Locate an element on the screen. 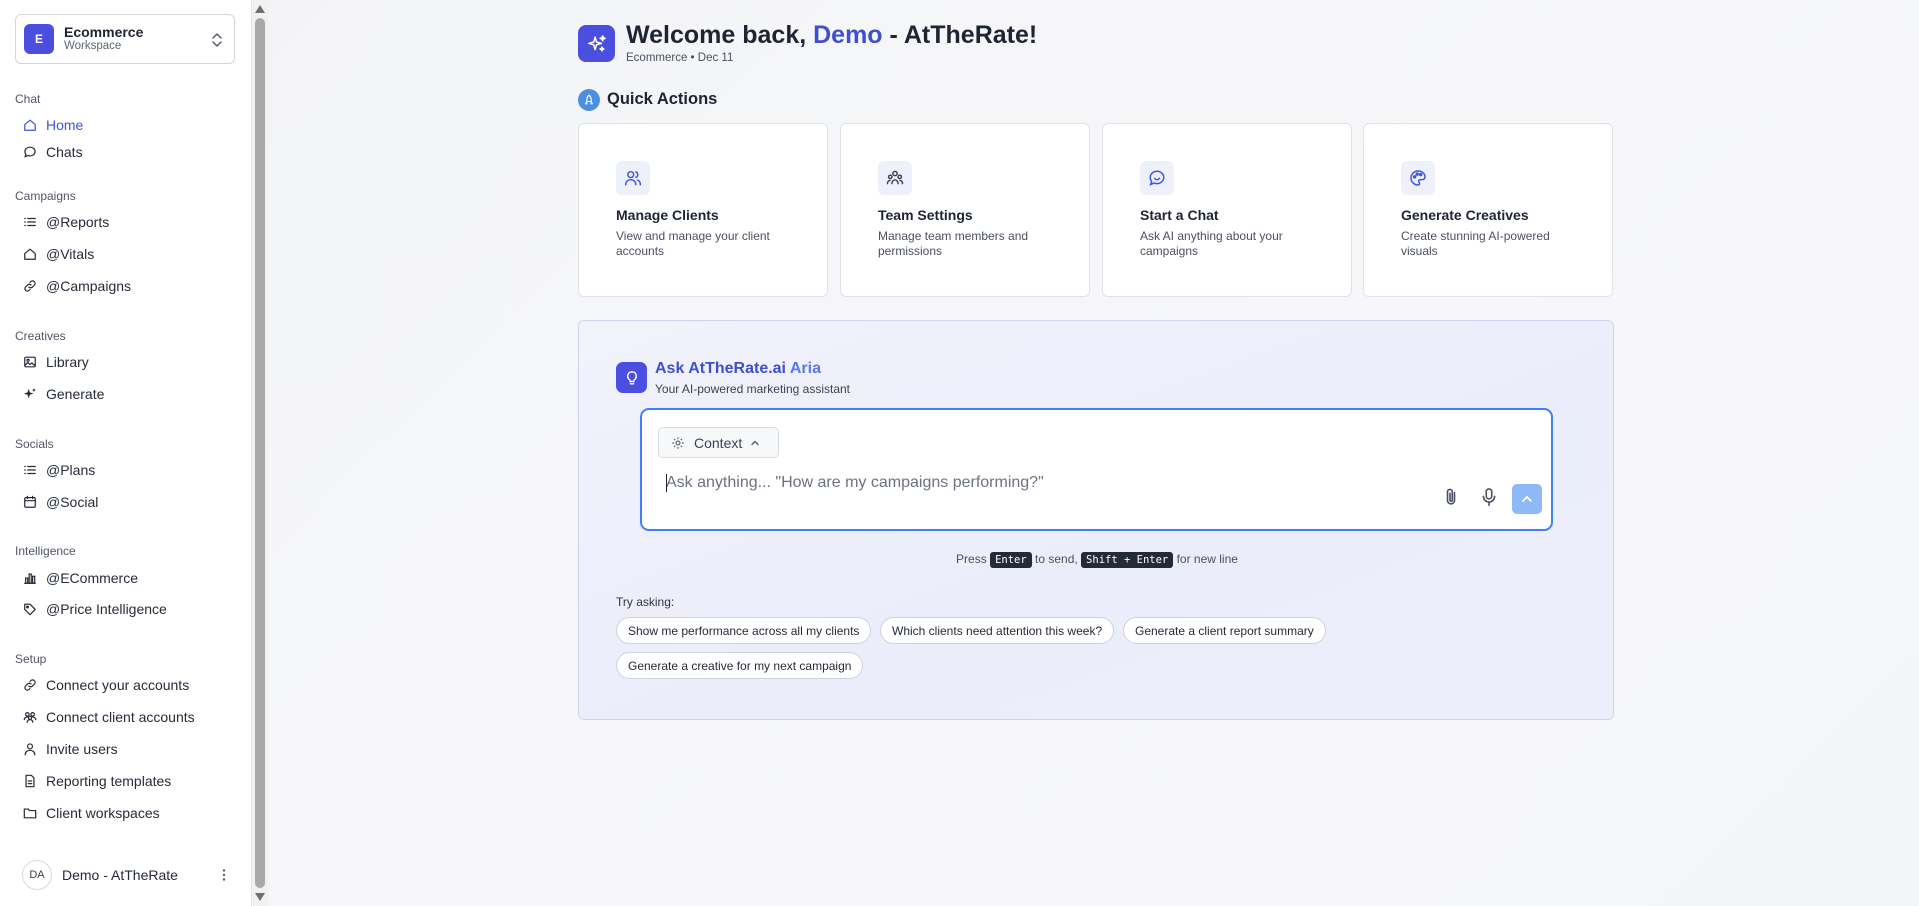 The width and height of the screenshot is (1919, 906). sidebar-item-label: Reporting templates is located at coordinates (109, 781).